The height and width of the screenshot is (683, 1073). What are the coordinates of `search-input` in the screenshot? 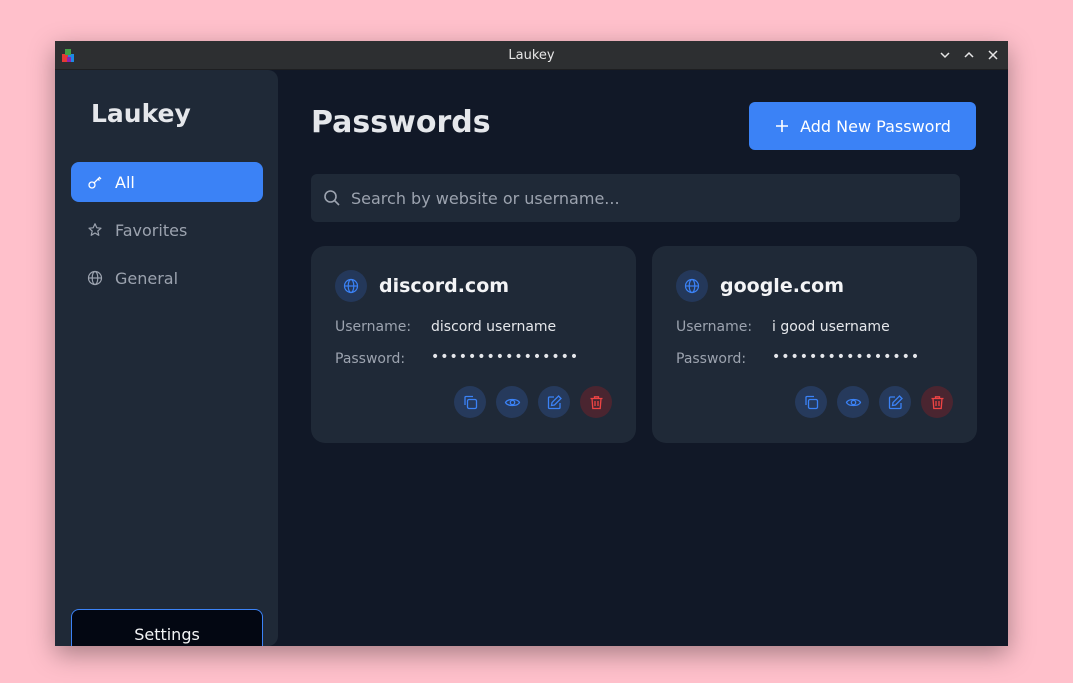 It's located at (646, 198).